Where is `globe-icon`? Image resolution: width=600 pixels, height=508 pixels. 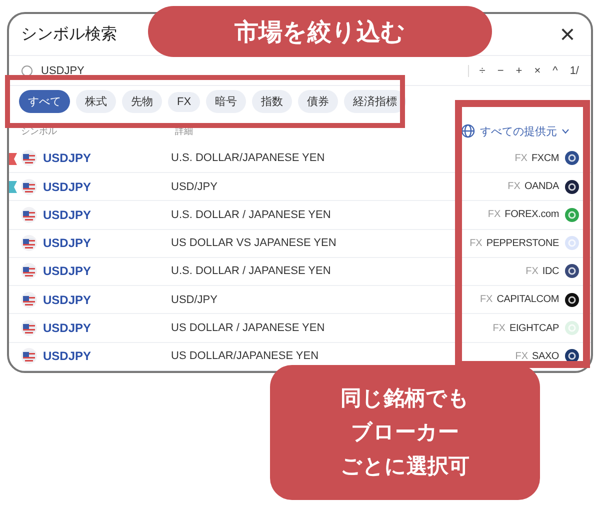
globe-icon is located at coordinates (468, 131).